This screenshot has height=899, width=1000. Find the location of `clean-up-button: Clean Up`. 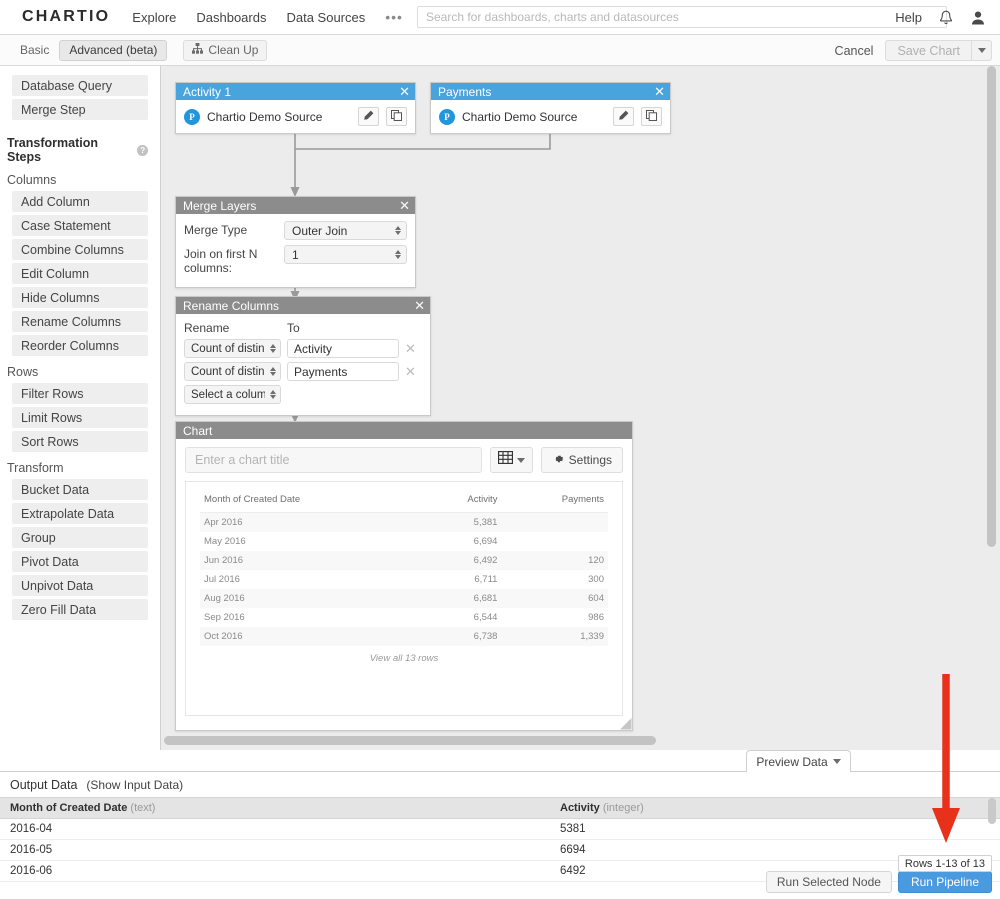

clean-up-button: Clean Up is located at coordinates (225, 50).